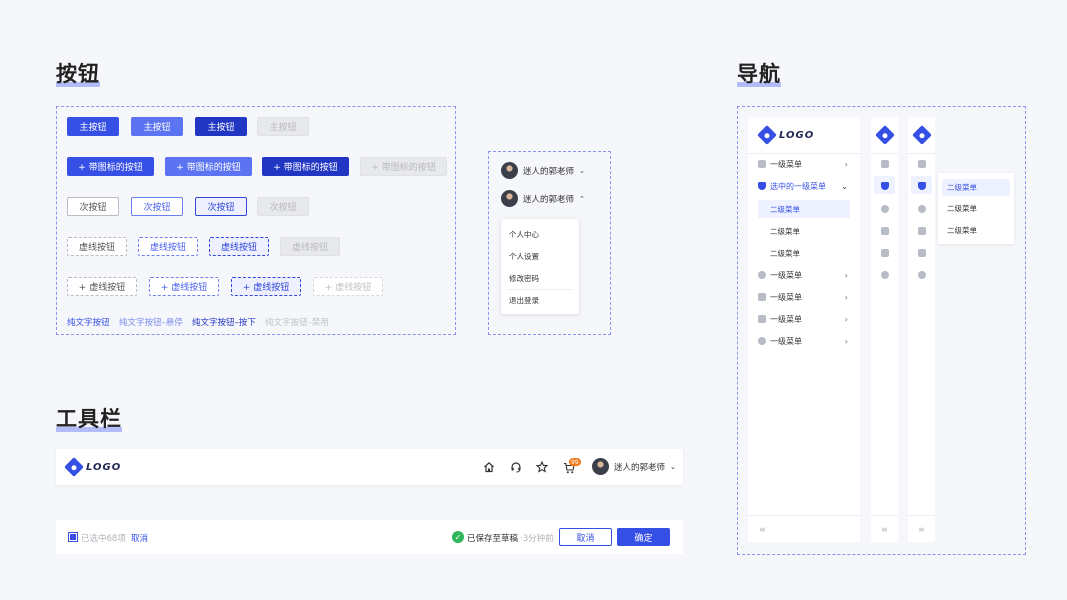 This screenshot has height=600, width=1067. I want to click on secondary-button-disabled: 次按钮, so click(283, 206).